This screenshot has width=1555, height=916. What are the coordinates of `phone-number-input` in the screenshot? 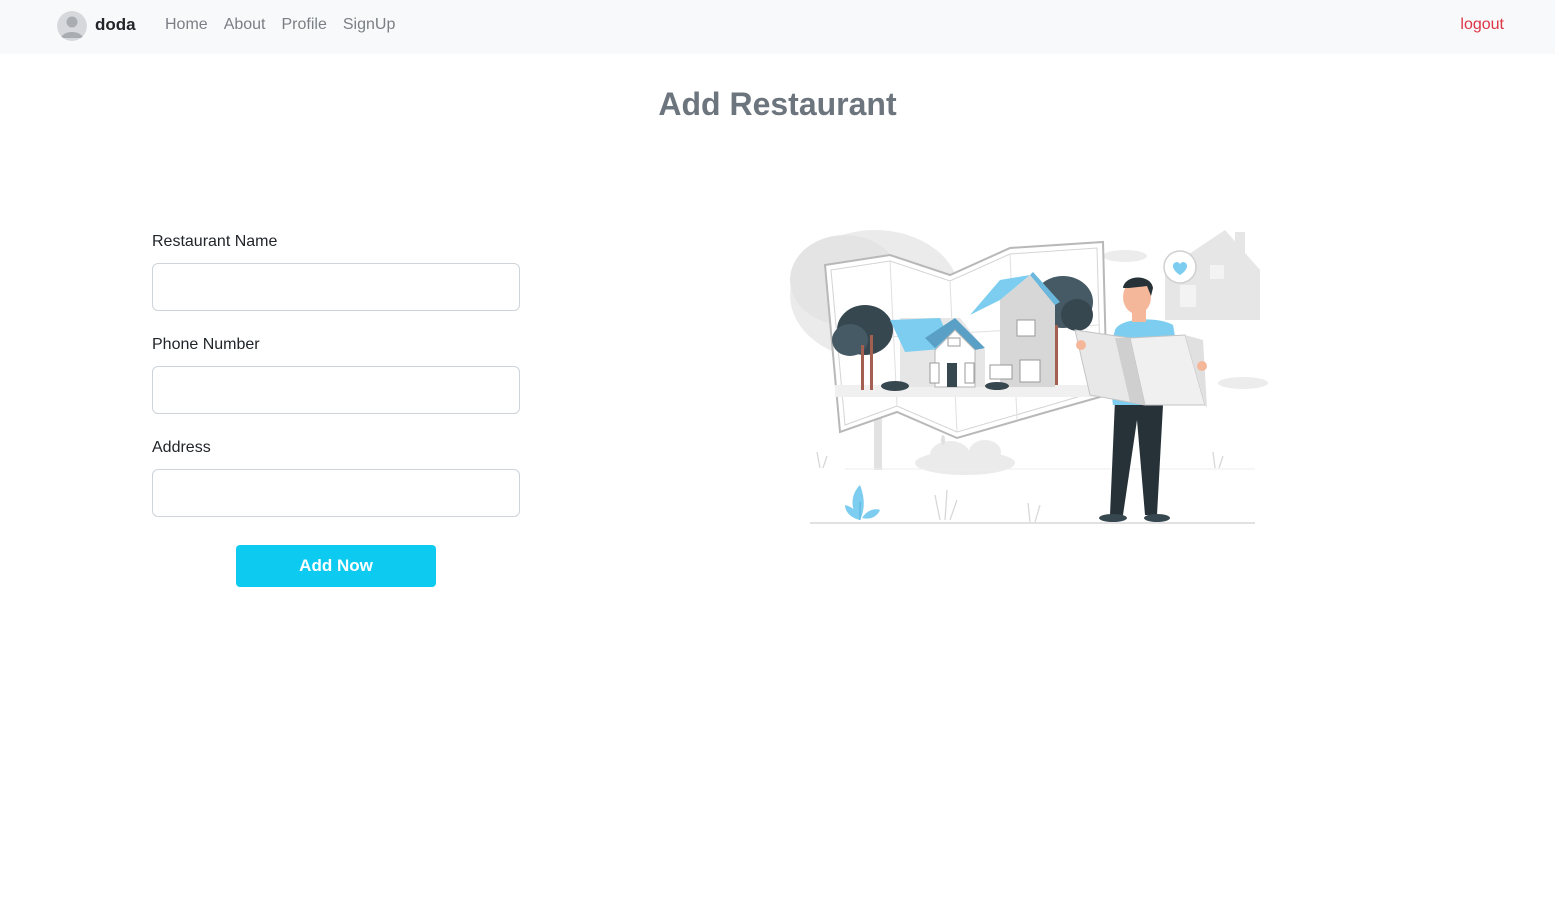 It's located at (336, 390).